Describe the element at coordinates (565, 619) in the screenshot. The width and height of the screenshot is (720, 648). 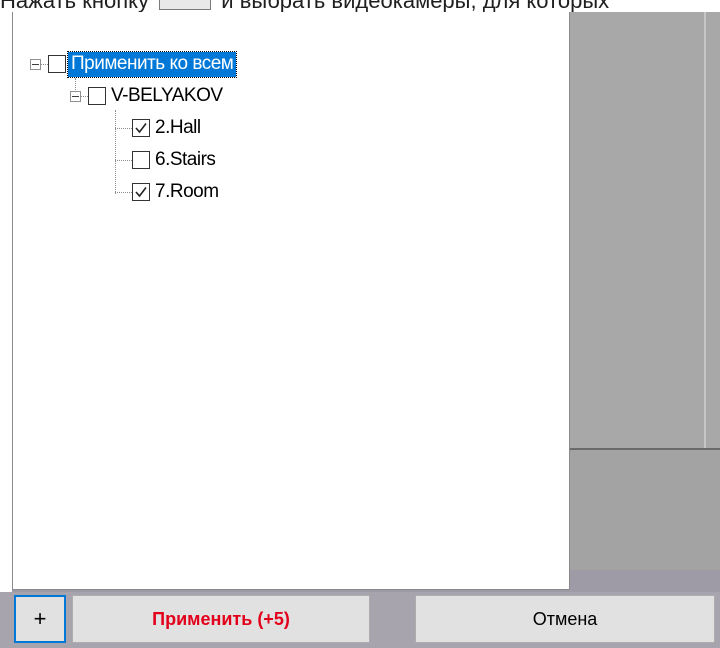
I see `cancel-button: Отмена` at that location.